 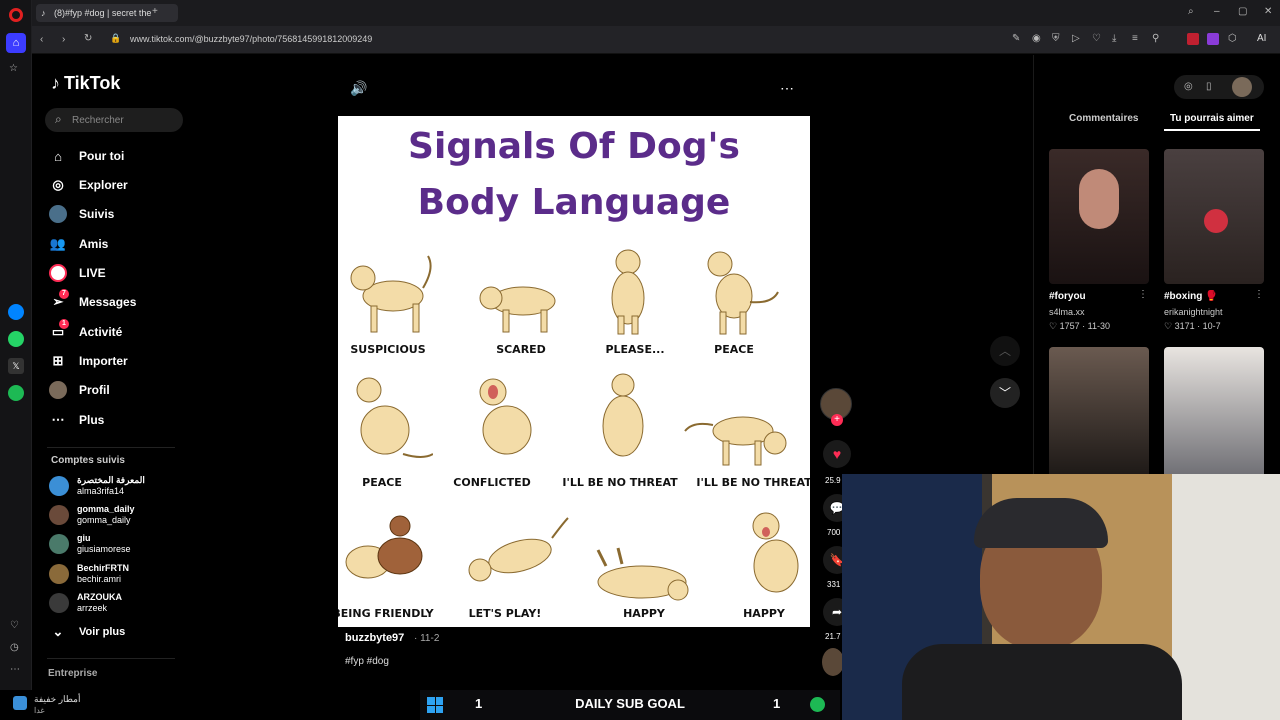 I want to click on send-icon: ➢ 7, so click(x=59, y=300).